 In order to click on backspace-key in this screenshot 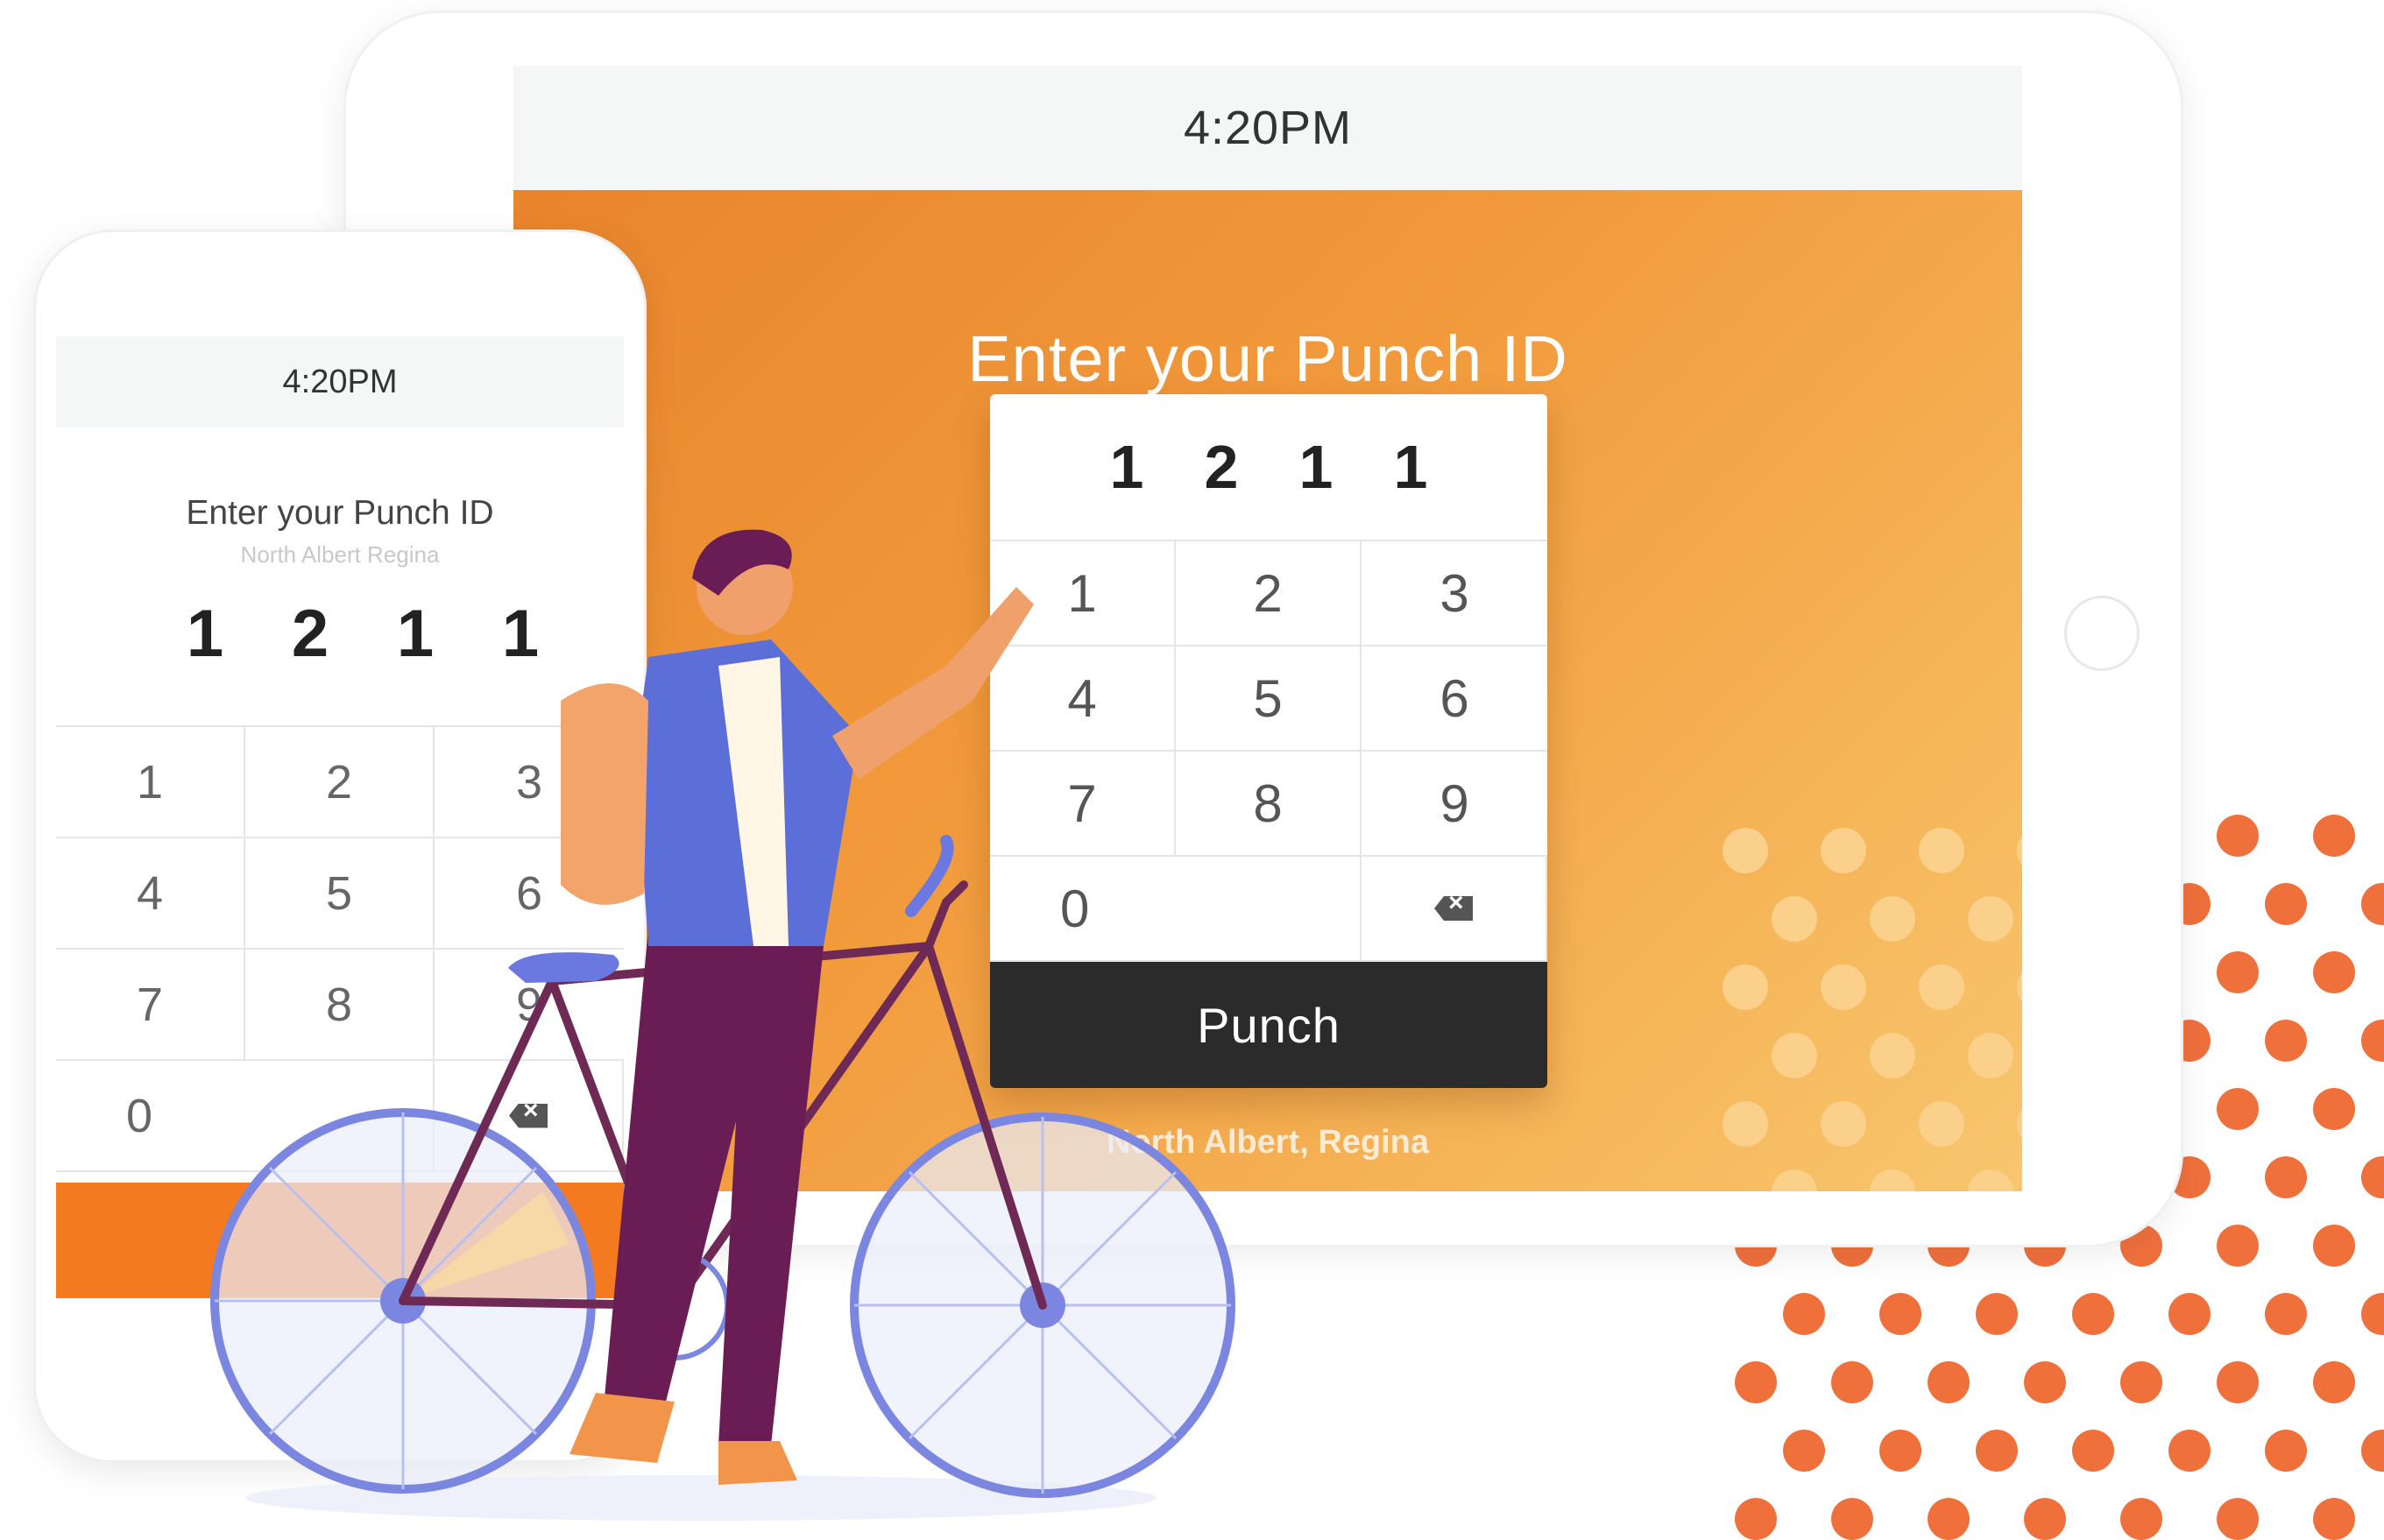, I will do `click(1454, 910)`.